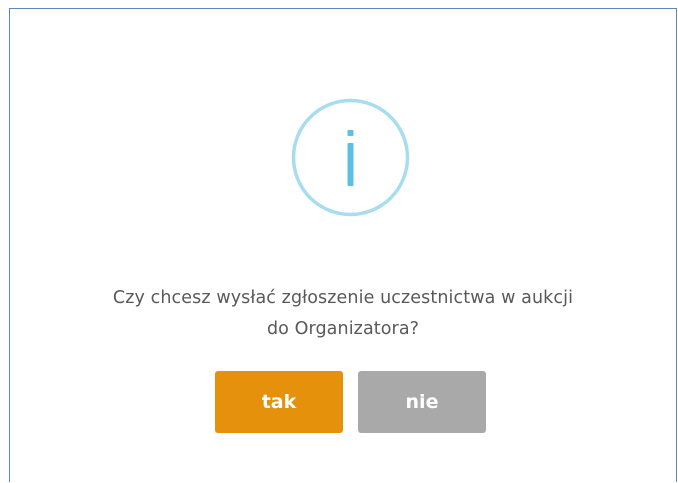 The height and width of the screenshot is (483, 678). Describe the element at coordinates (422, 402) in the screenshot. I see `cancel-button: nie` at that location.